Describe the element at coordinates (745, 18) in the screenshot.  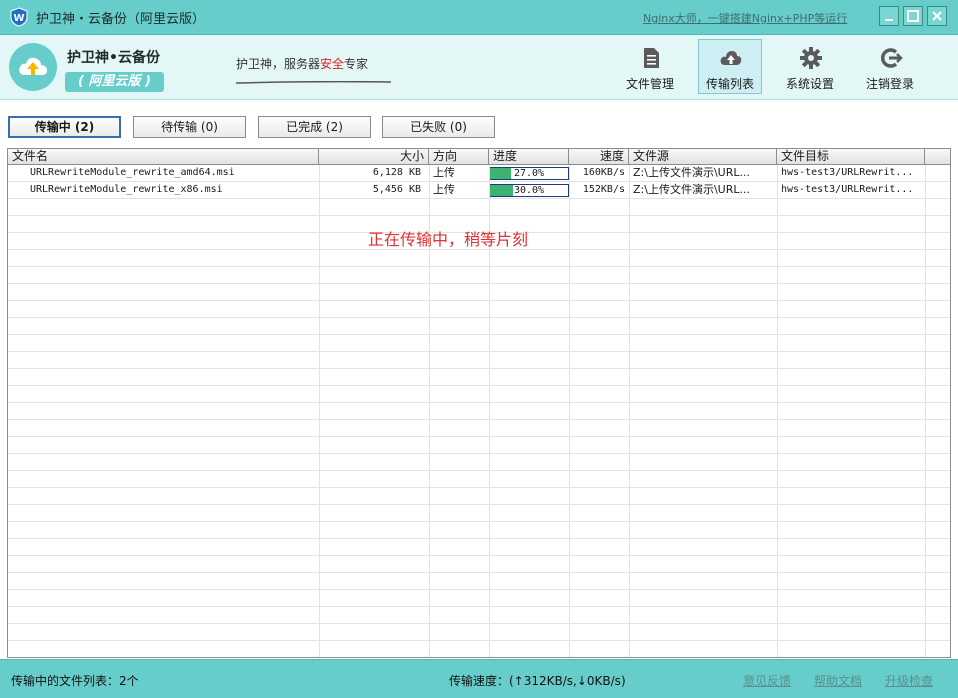
I see `promo-link: Nginx大师，一键搭建Nginx+PHP等运行` at that location.